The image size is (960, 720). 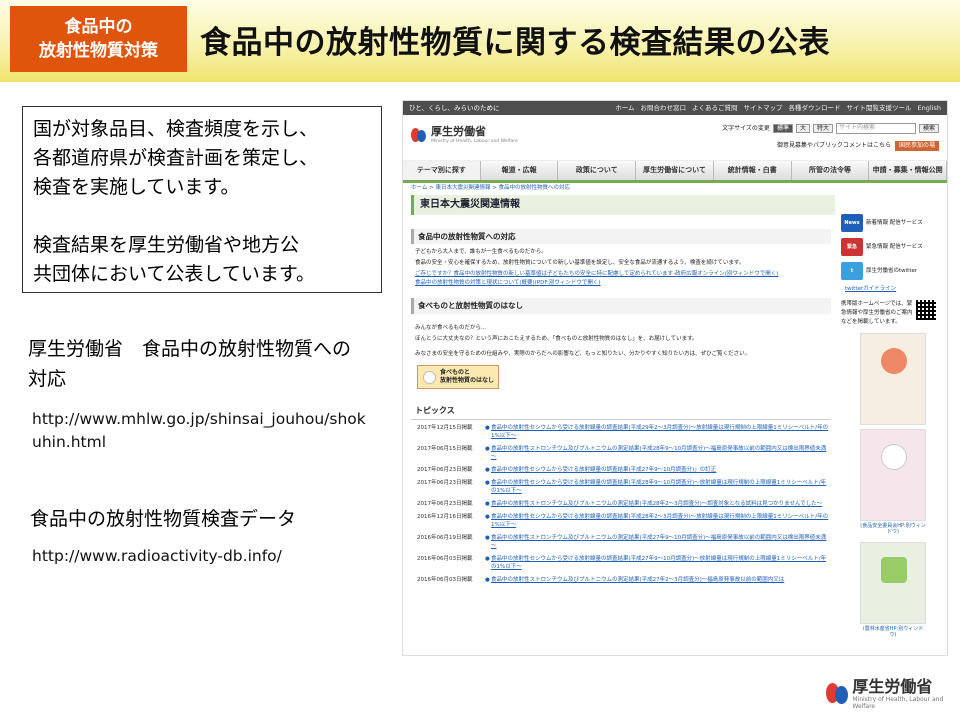 What do you see at coordinates (893, 271) in the screenshot?
I see `side-banner: t 厚生労働省のtwitter` at bounding box center [893, 271].